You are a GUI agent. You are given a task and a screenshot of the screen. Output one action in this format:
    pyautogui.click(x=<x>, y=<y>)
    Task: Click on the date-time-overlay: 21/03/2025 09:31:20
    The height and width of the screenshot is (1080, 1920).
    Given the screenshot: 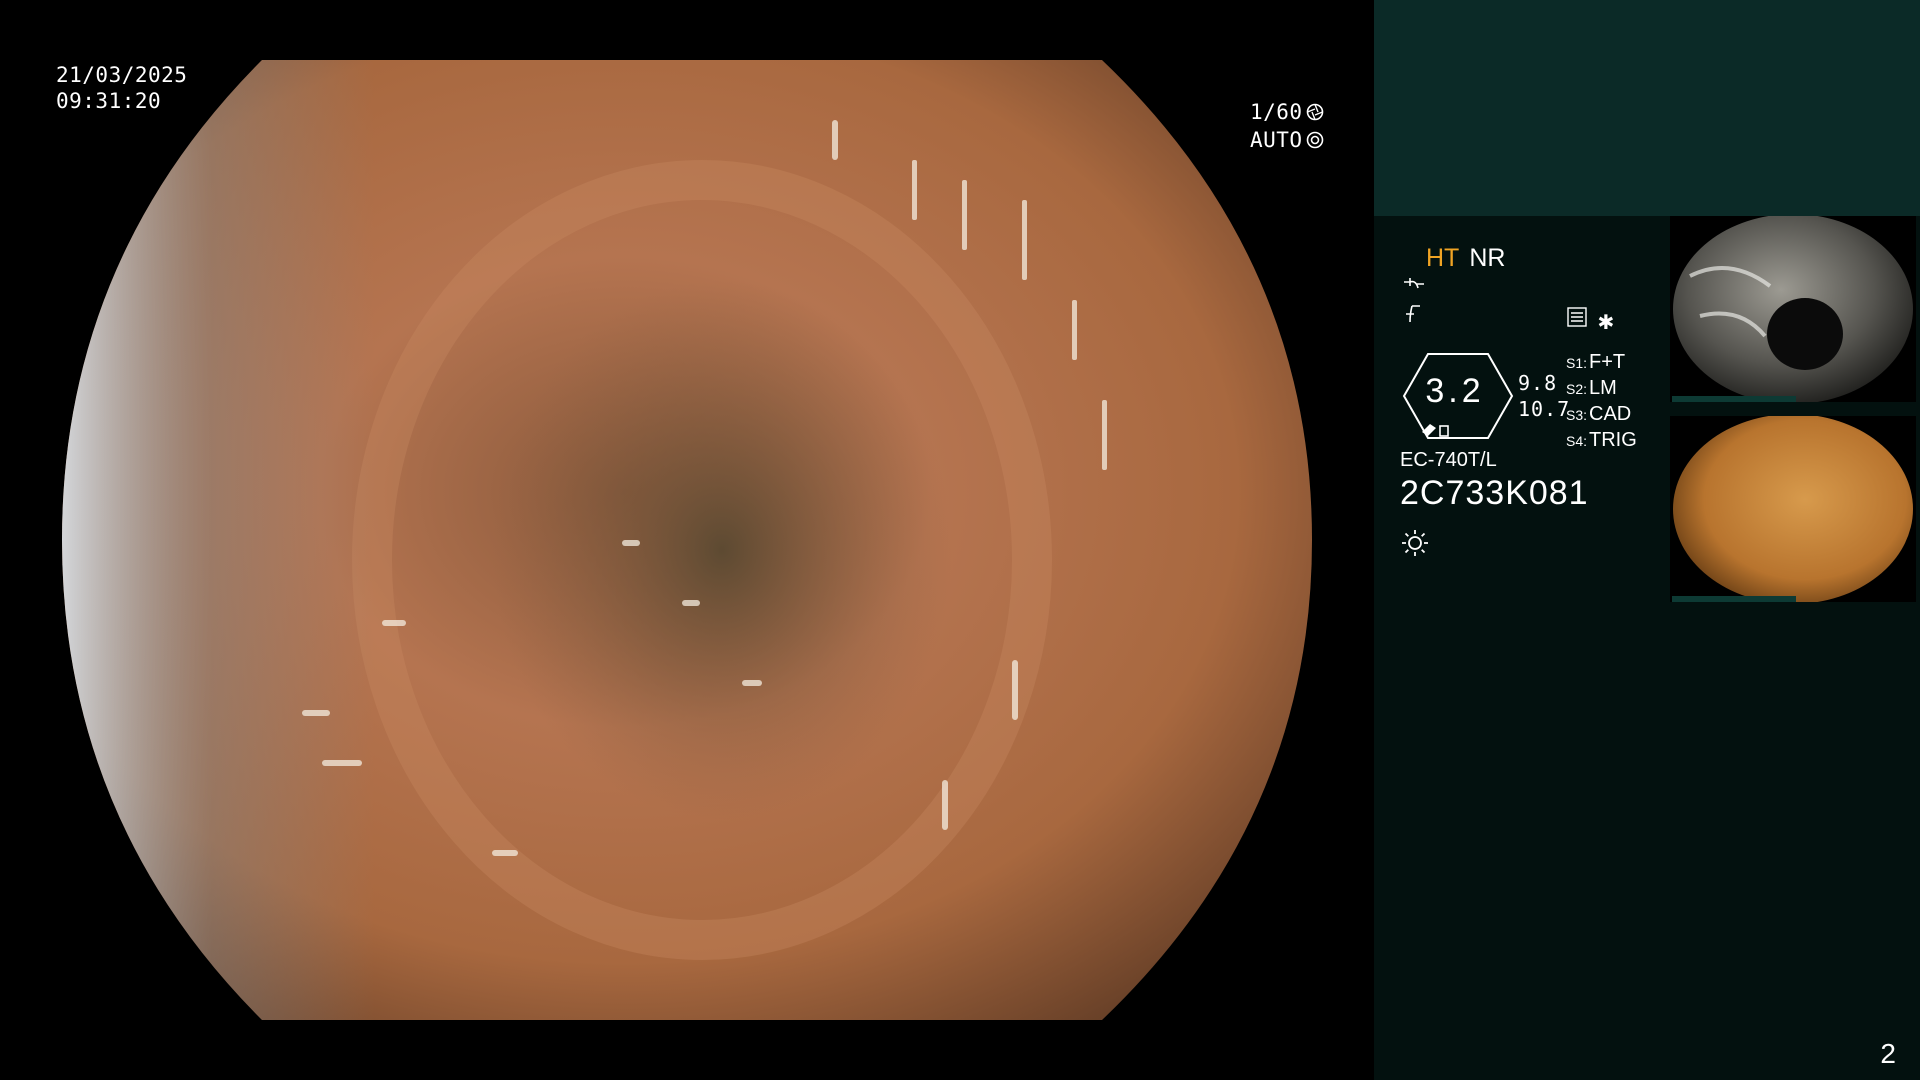 What is the action you would take?
    pyautogui.click(x=121, y=88)
    